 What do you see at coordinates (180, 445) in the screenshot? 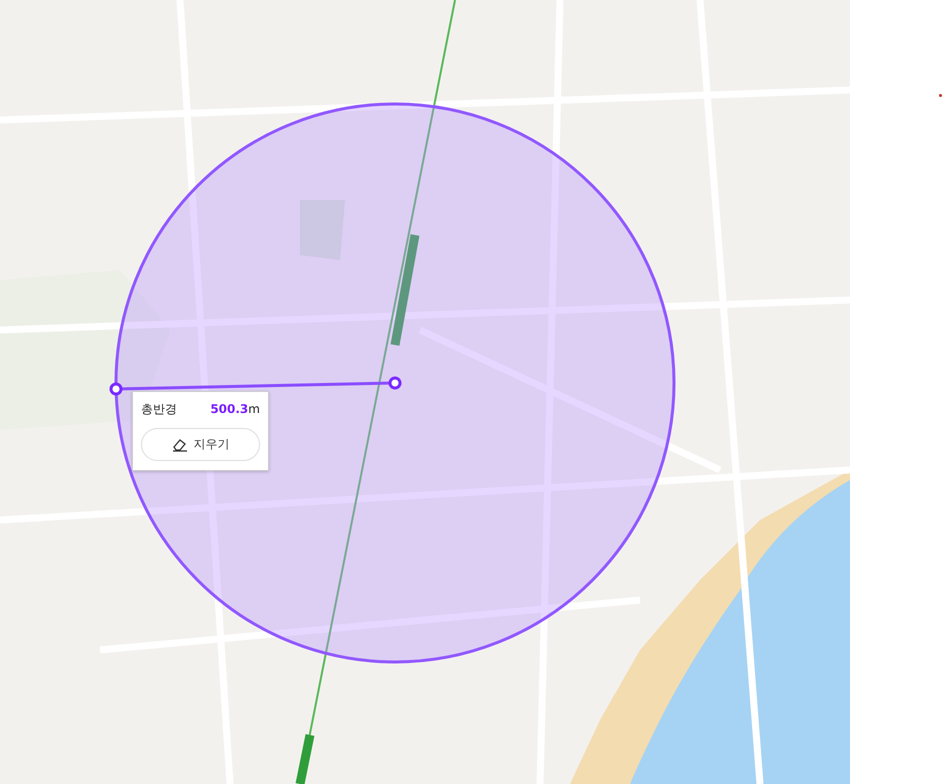
I see `eraser-icon` at bounding box center [180, 445].